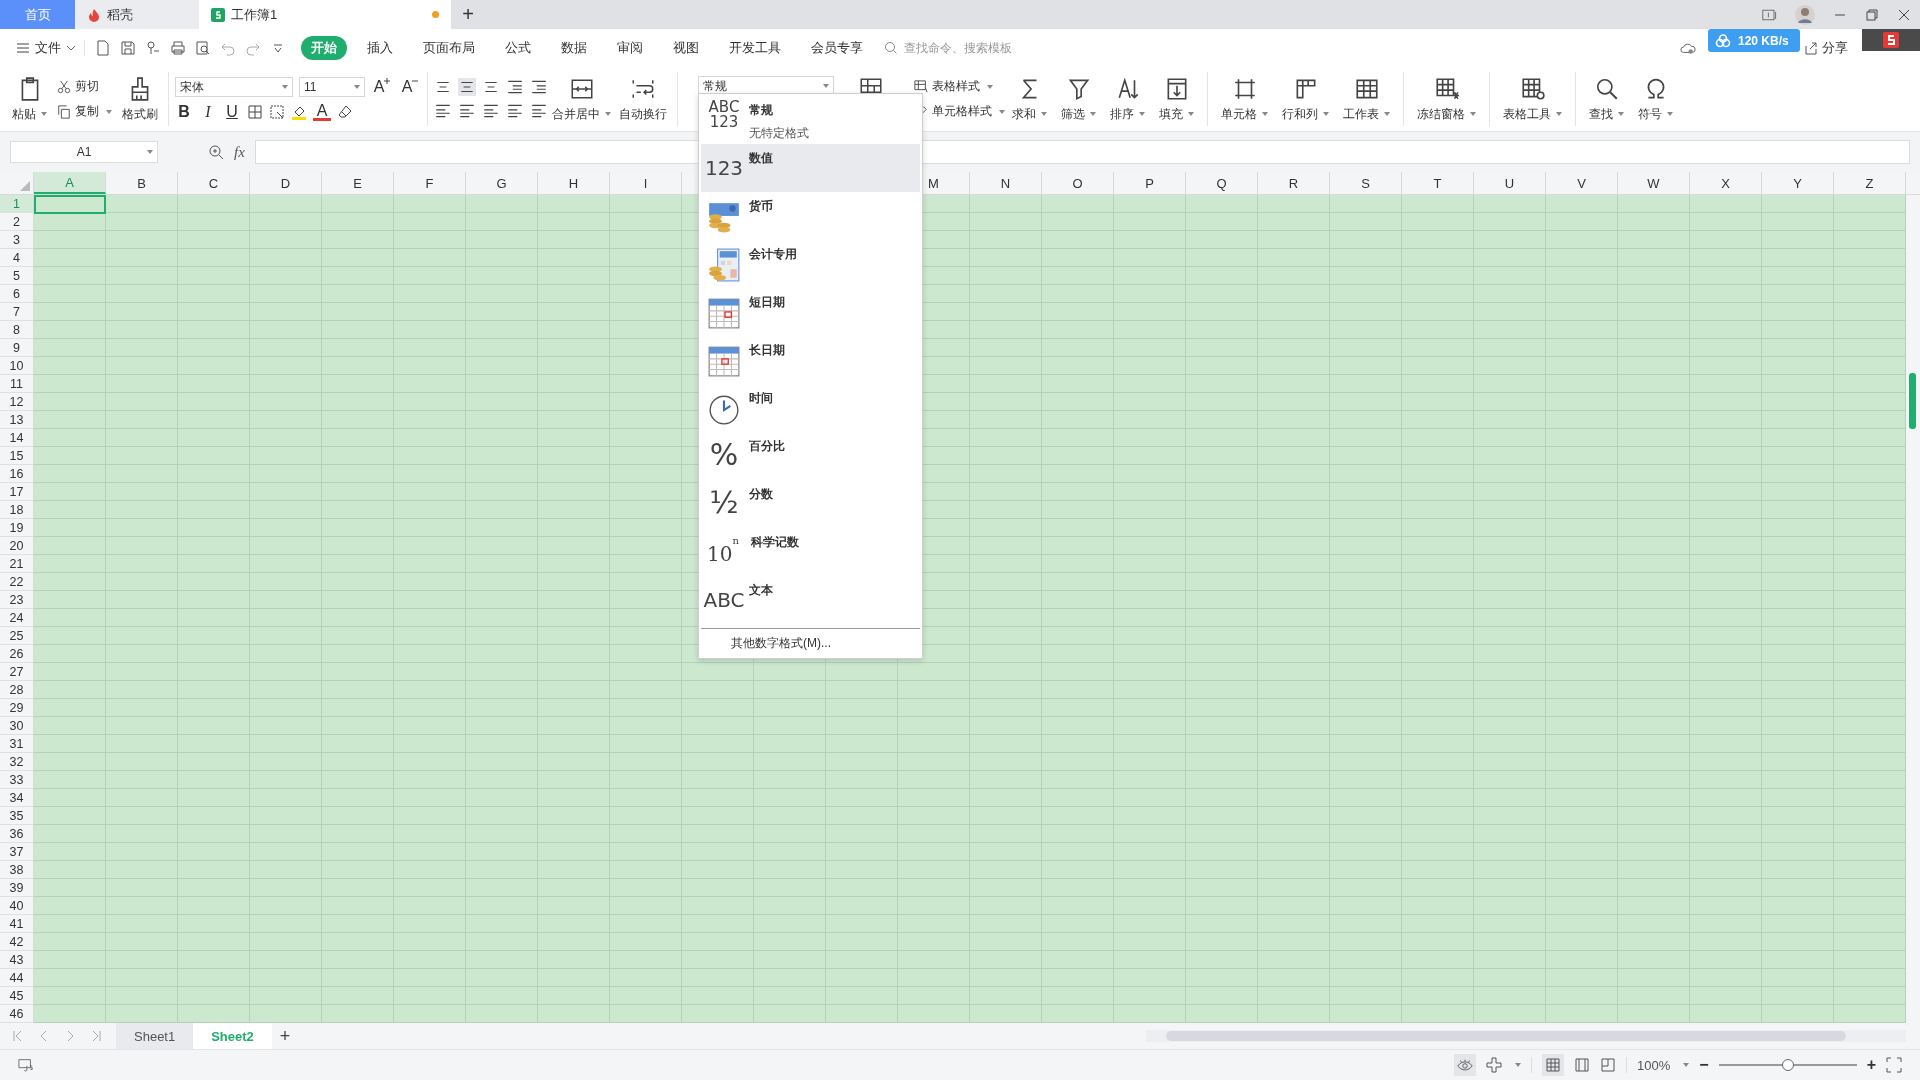 The height and width of the screenshot is (1080, 1920). What do you see at coordinates (16, 564) in the screenshot?
I see `row-header: 21` at bounding box center [16, 564].